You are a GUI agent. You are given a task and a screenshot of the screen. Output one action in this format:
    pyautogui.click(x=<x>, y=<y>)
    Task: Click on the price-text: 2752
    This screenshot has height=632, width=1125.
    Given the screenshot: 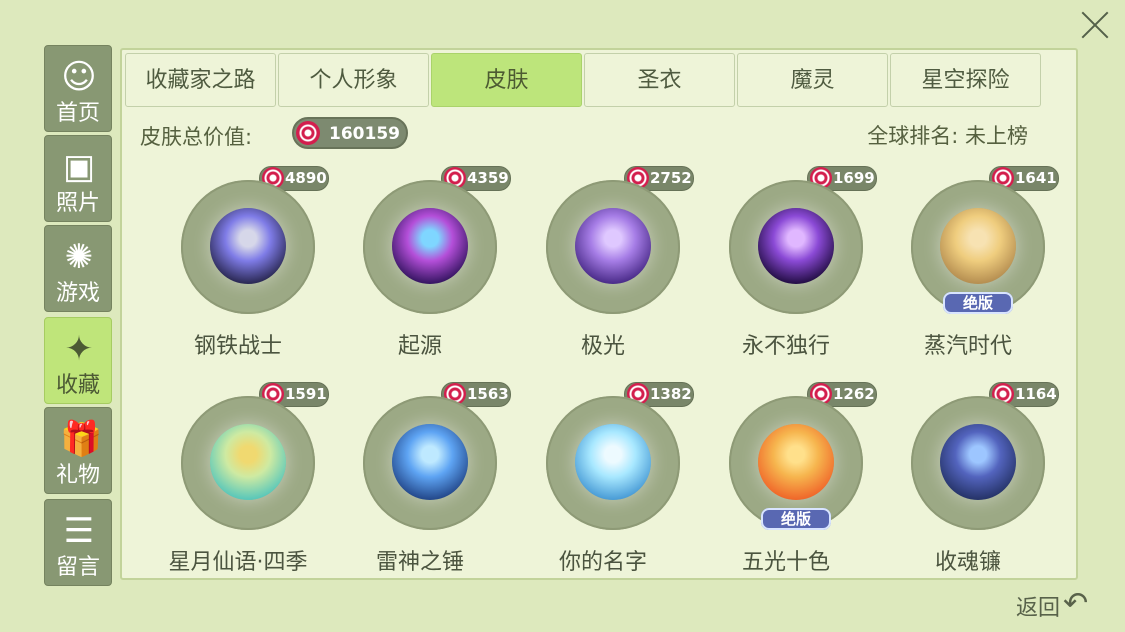 What is the action you would take?
    pyautogui.click(x=671, y=178)
    